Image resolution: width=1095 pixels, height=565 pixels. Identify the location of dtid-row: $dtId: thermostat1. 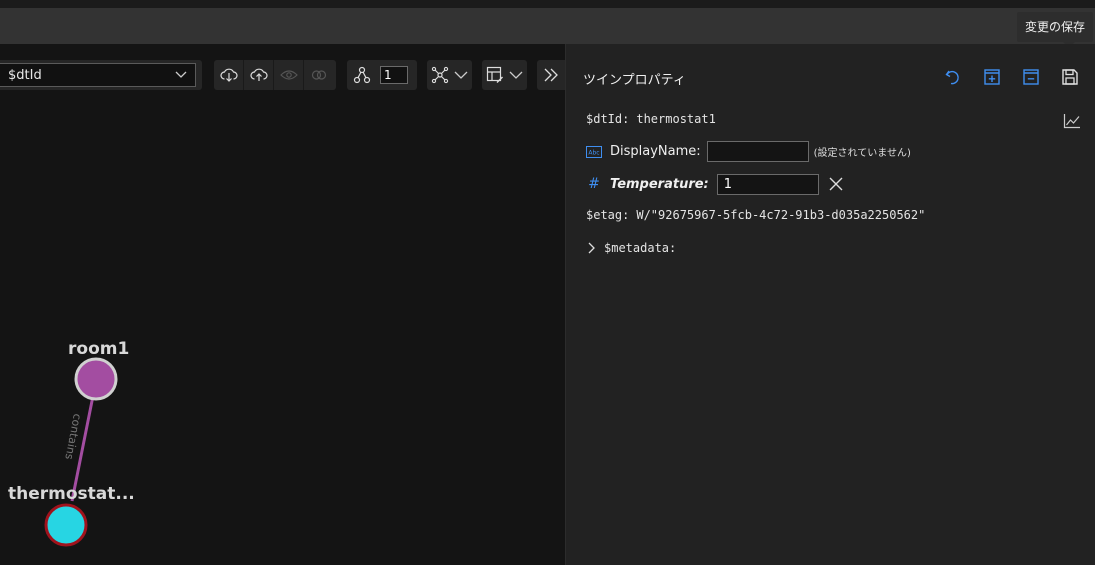
(651, 119).